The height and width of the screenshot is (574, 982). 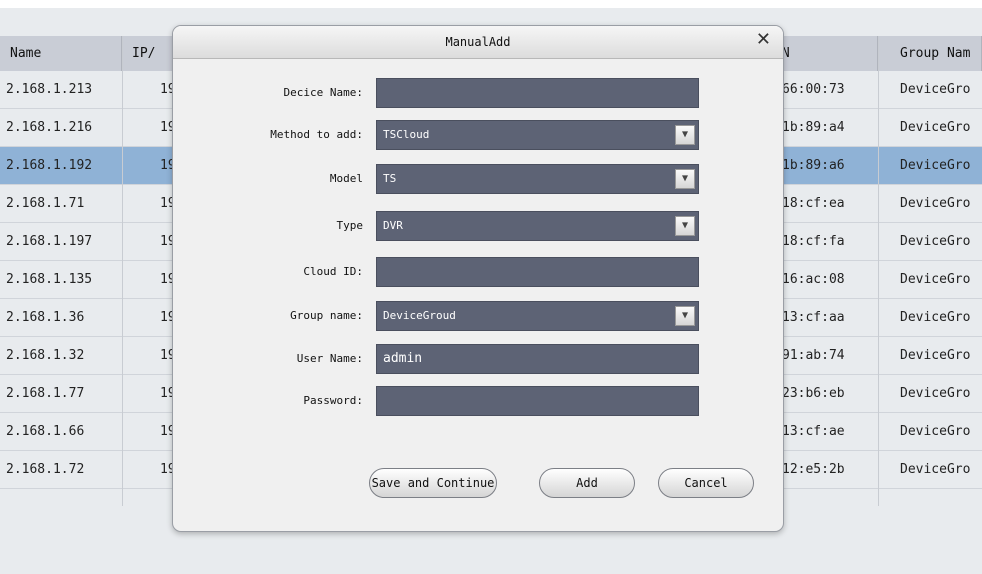 I want to click on device-name-input, so click(x=537, y=93).